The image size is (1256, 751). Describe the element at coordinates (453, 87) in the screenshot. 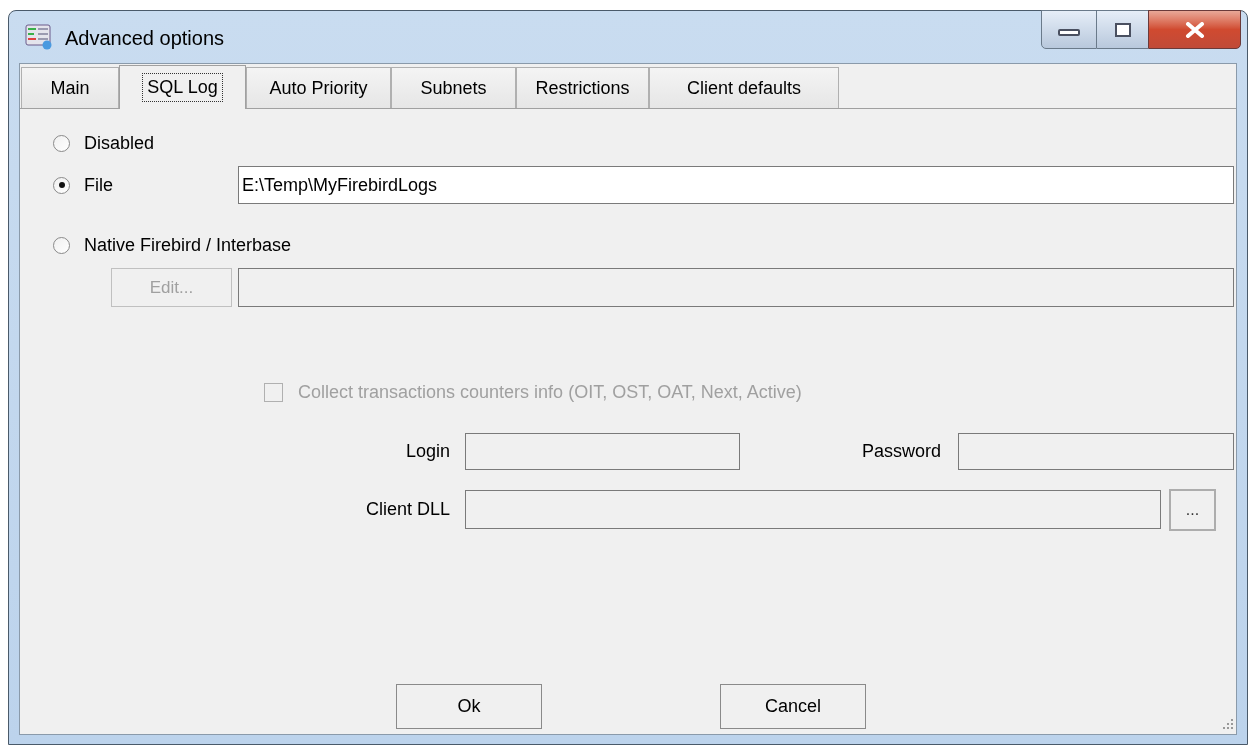

I see `tab: Subnets` at that location.